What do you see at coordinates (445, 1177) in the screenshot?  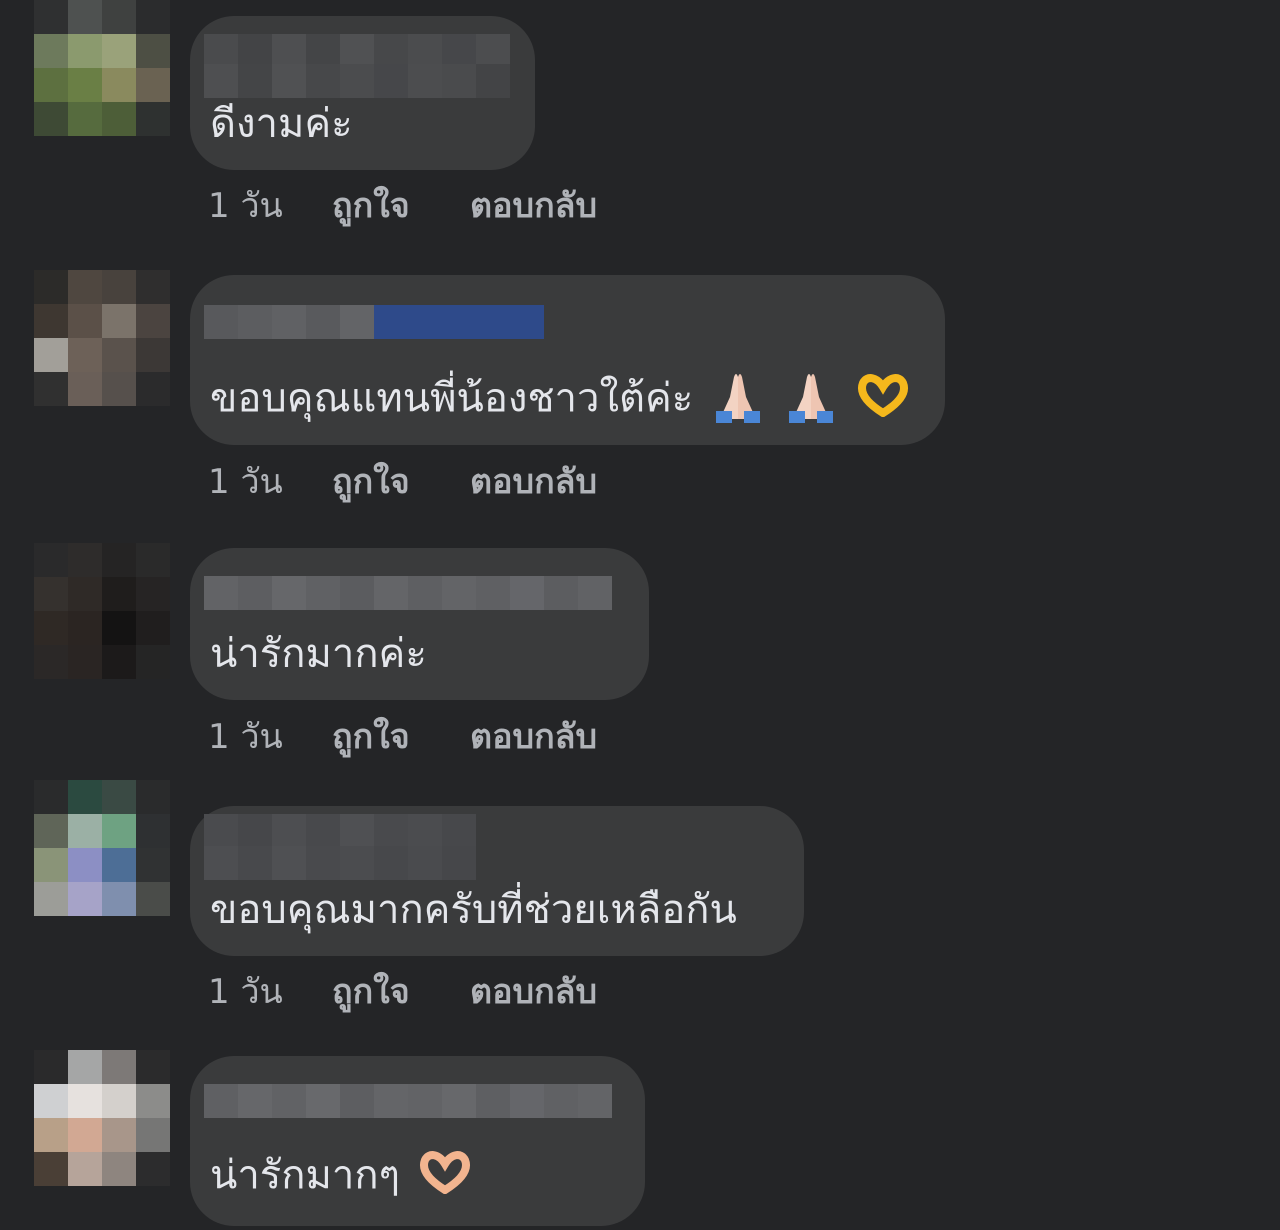 I see `heart-hands-icon` at bounding box center [445, 1177].